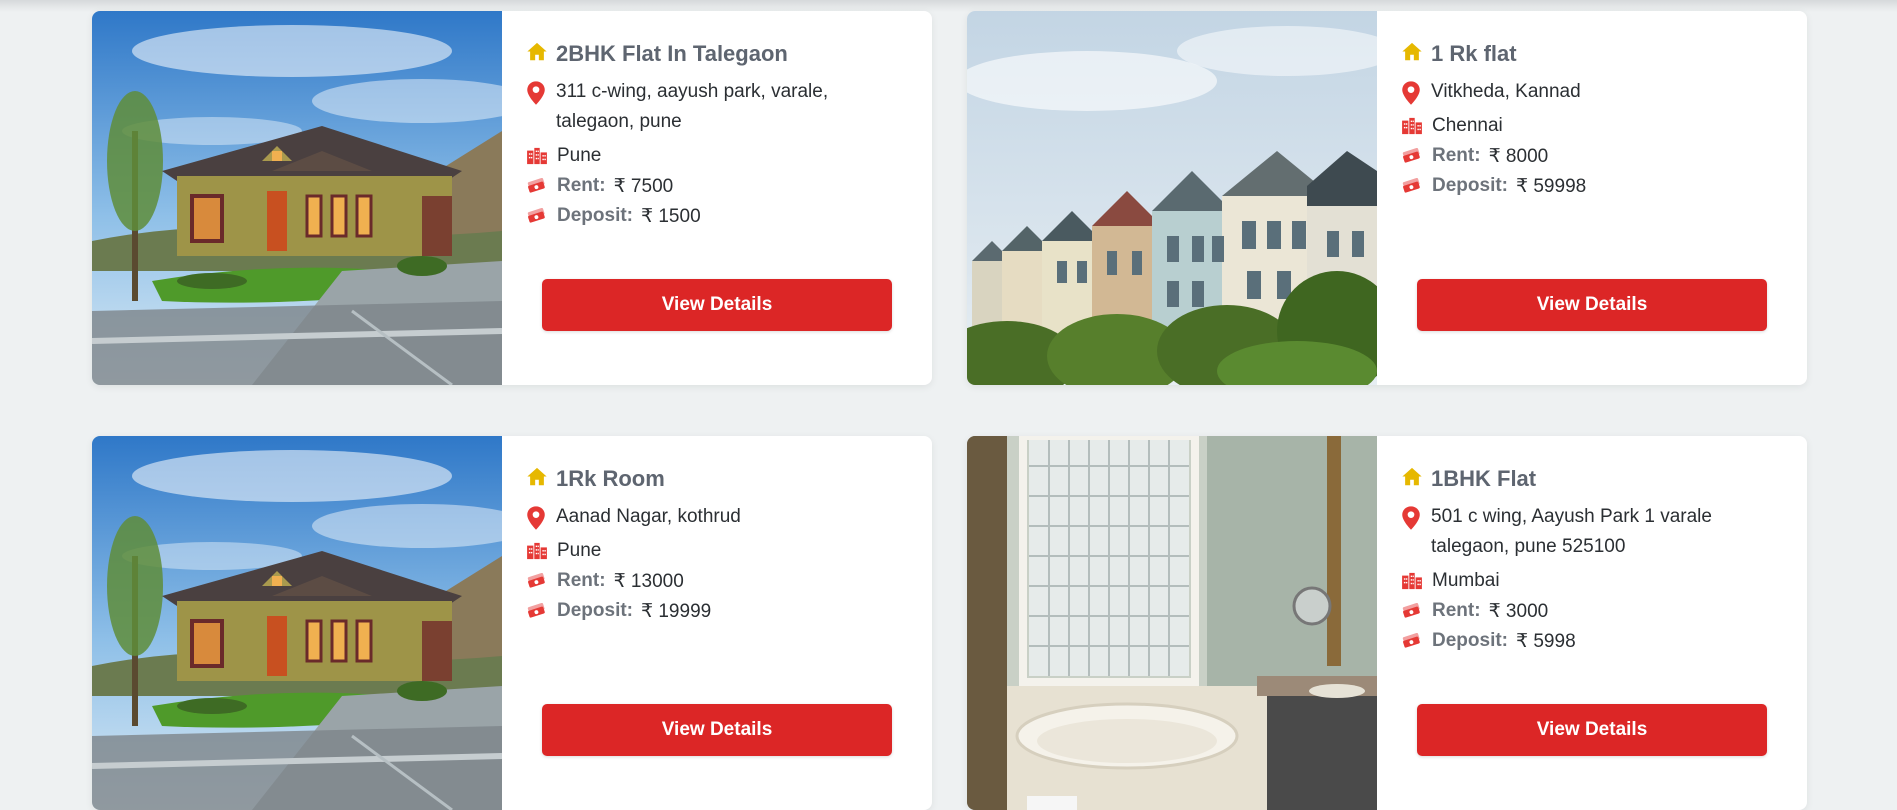 This screenshot has width=1897, height=810. I want to click on listing-title: 1Rk Room, so click(610, 478).